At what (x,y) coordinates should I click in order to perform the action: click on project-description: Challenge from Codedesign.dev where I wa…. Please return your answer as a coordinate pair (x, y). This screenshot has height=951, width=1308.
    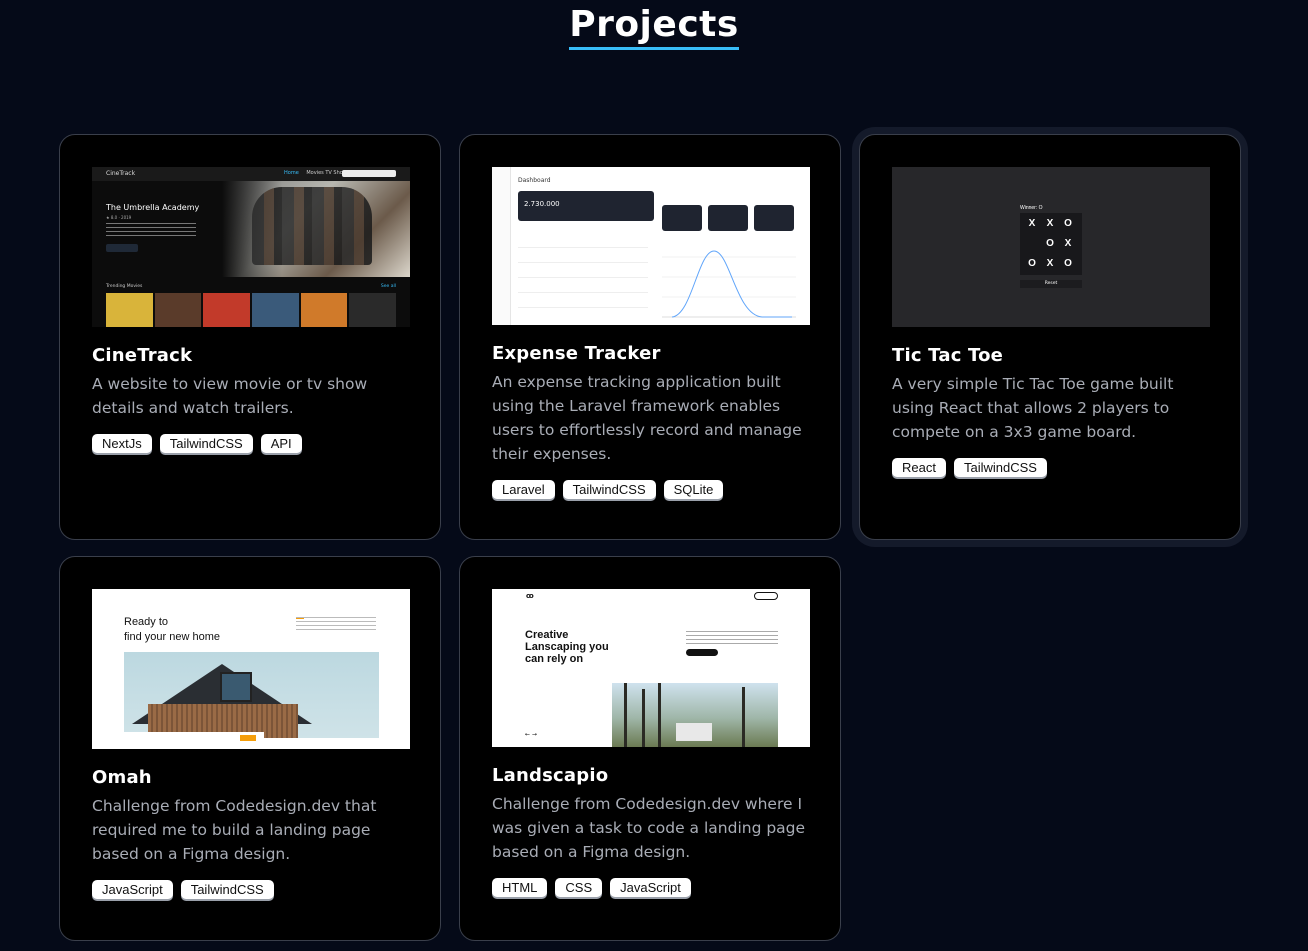
    Looking at the image, I should click on (649, 828).